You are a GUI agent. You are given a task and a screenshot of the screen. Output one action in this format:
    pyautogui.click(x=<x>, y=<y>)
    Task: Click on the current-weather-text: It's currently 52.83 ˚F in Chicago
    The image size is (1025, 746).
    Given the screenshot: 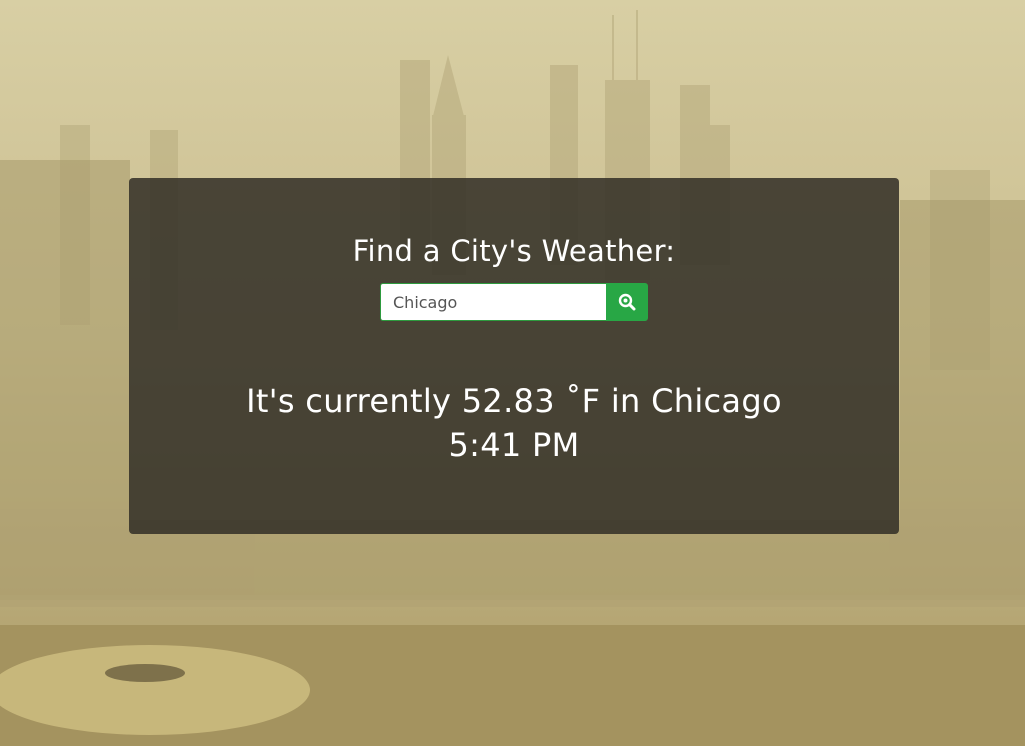 What is the action you would take?
    pyautogui.click(x=514, y=401)
    